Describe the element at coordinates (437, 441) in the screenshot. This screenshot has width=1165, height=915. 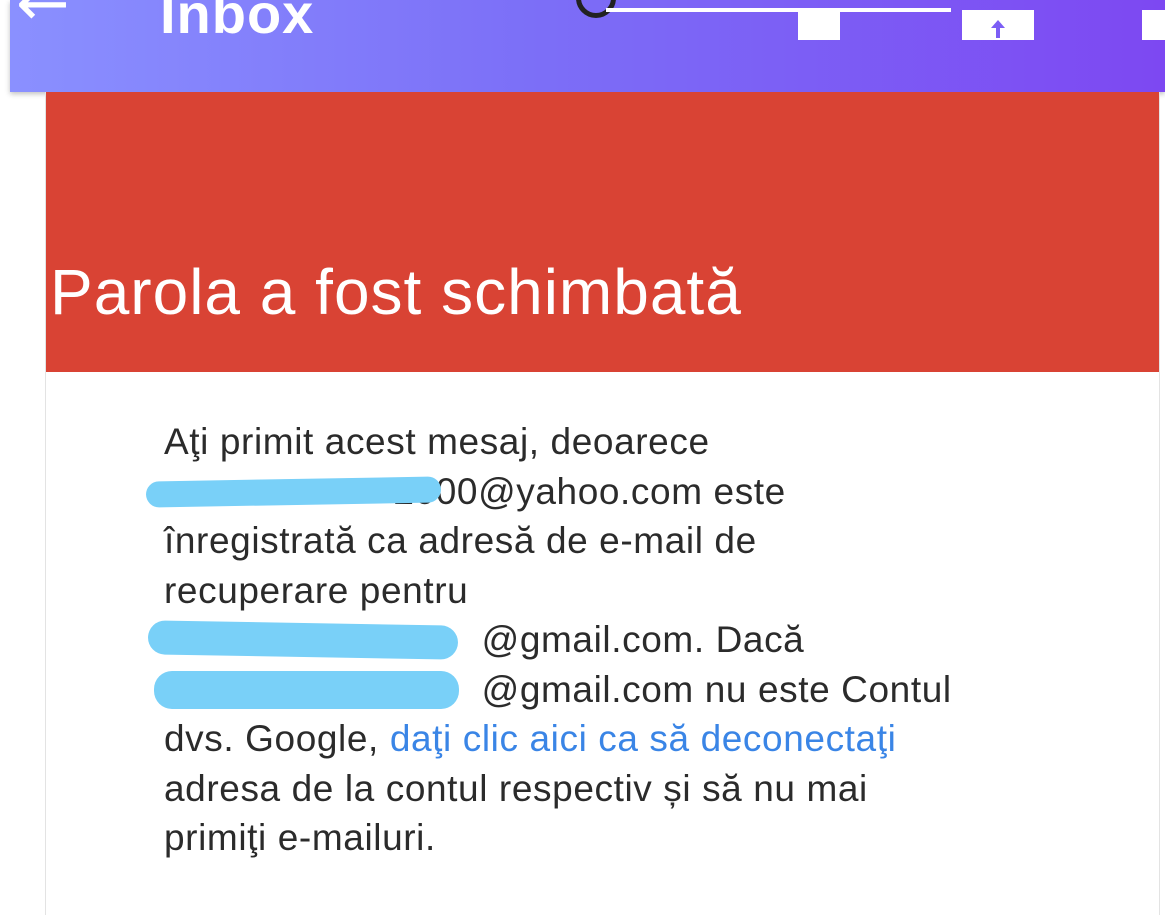
I see `body-line-1: Aţi primit acest mesaj, deoarece` at that location.